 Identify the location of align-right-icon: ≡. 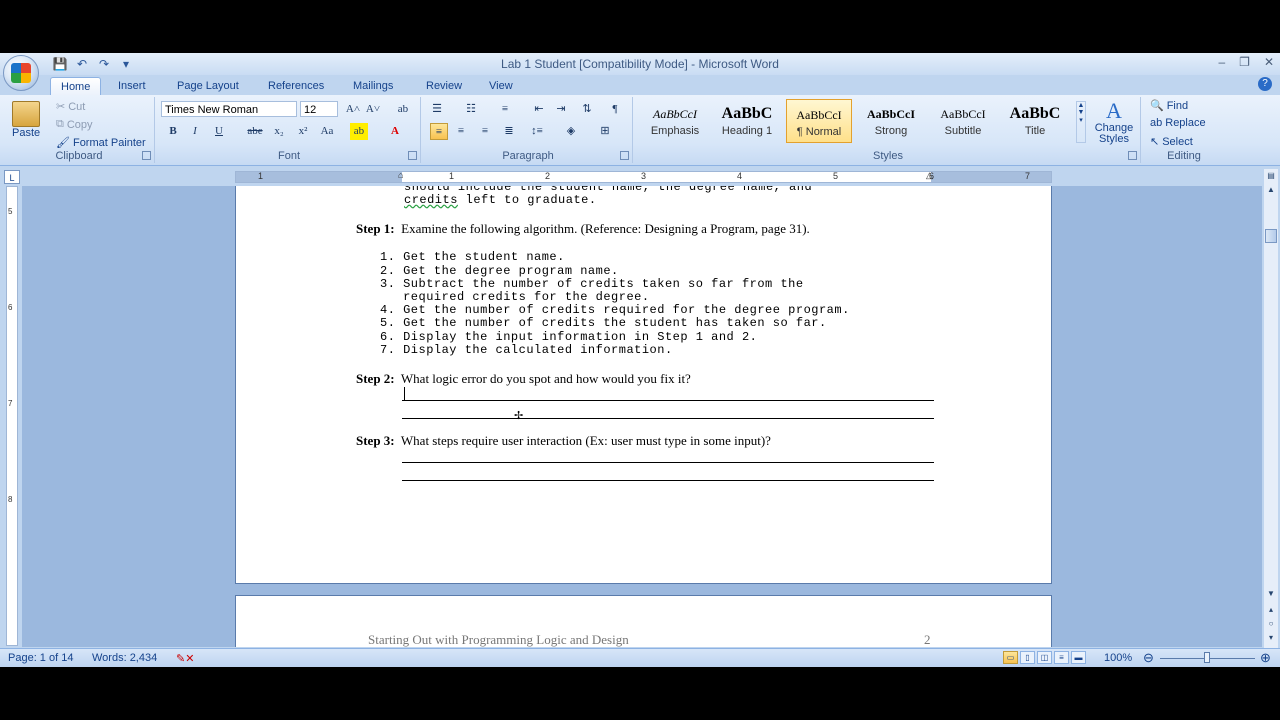
(485, 131).